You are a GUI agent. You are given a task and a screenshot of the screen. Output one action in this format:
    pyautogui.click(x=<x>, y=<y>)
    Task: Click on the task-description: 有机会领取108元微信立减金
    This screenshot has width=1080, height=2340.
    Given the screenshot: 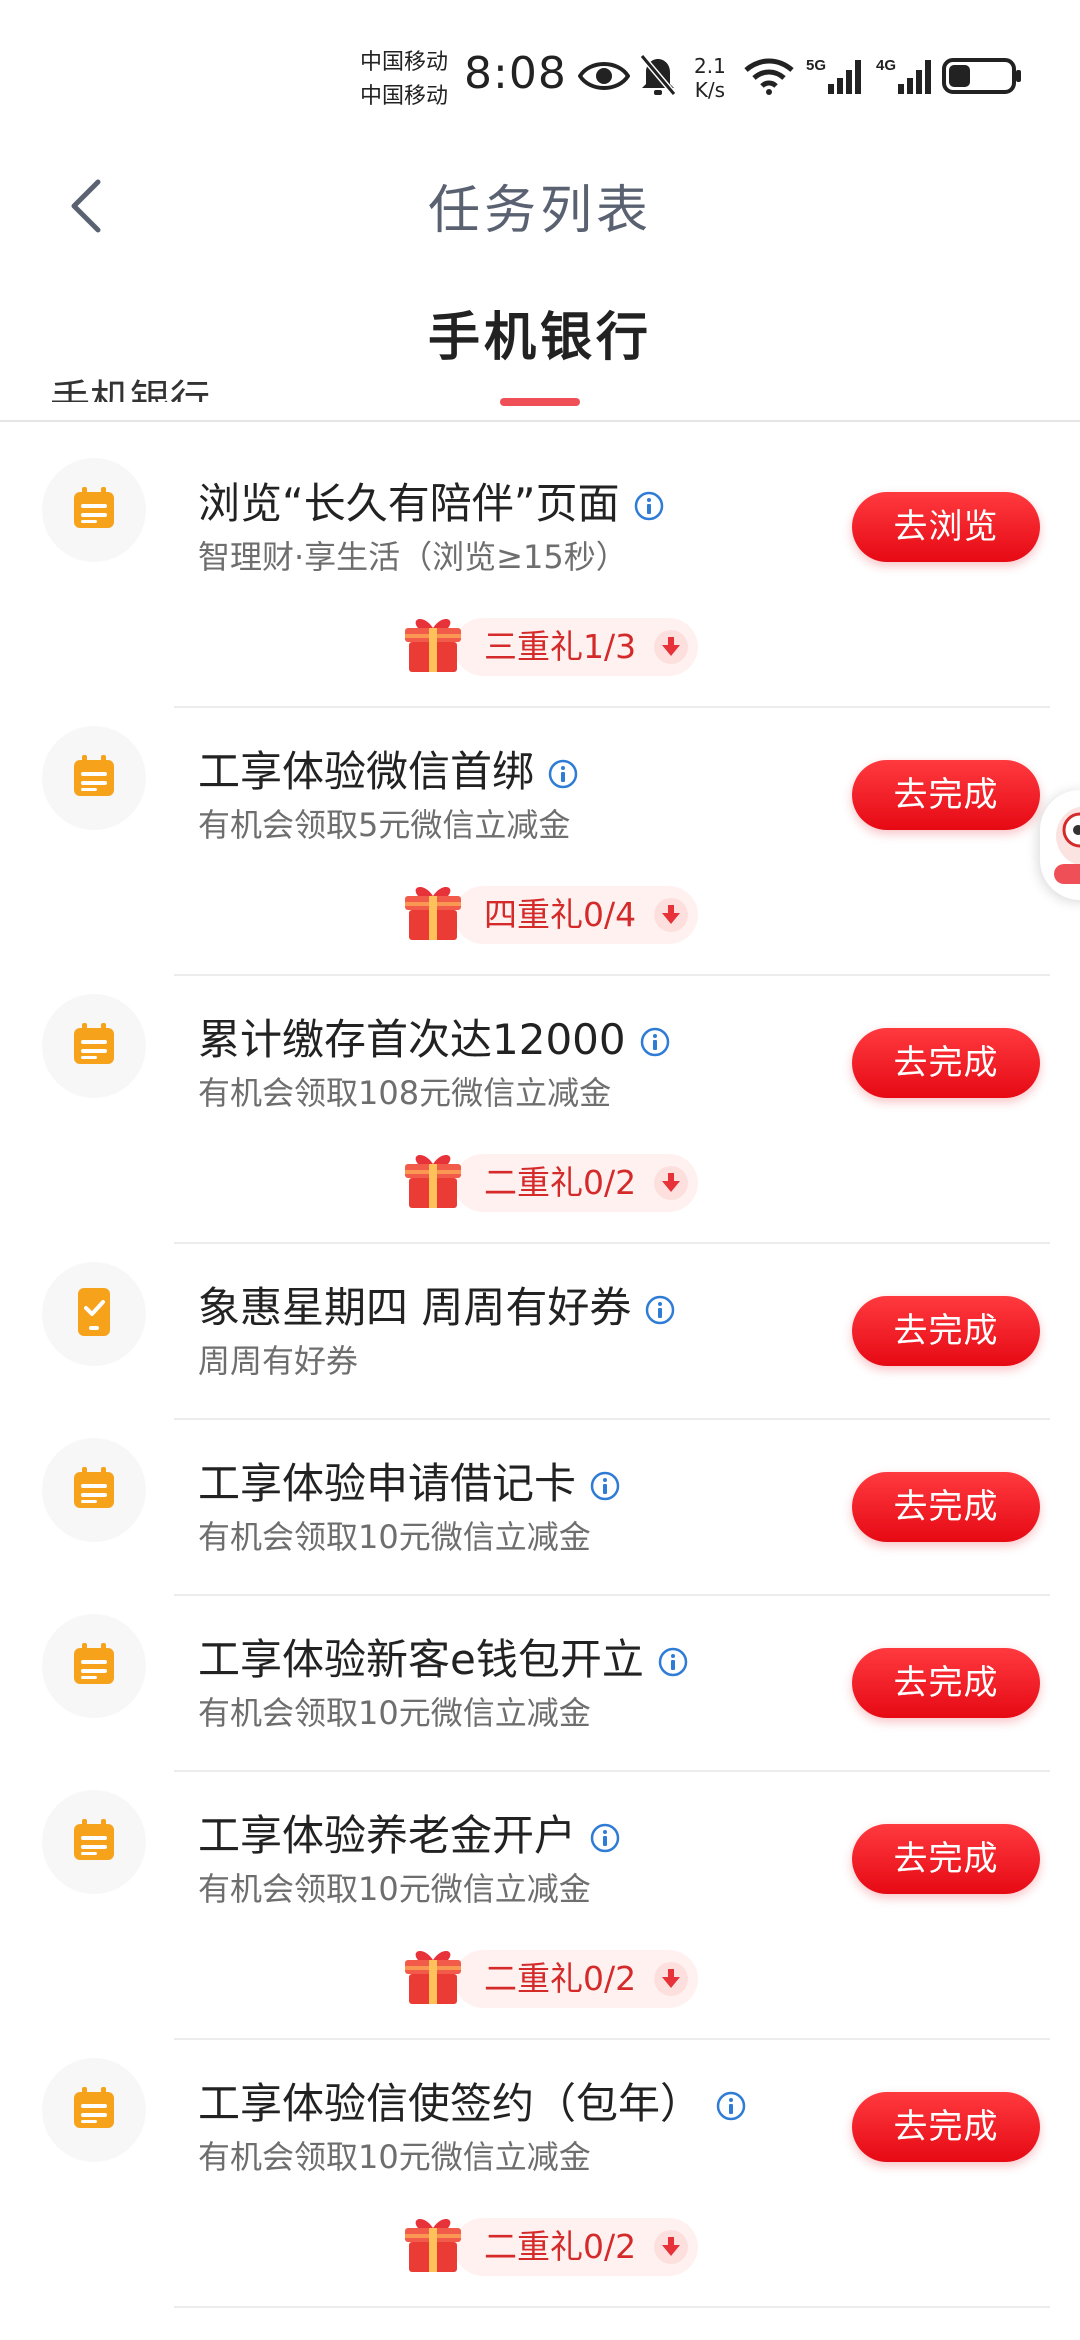 What is the action you would take?
    pyautogui.click(x=405, y=1093)
    